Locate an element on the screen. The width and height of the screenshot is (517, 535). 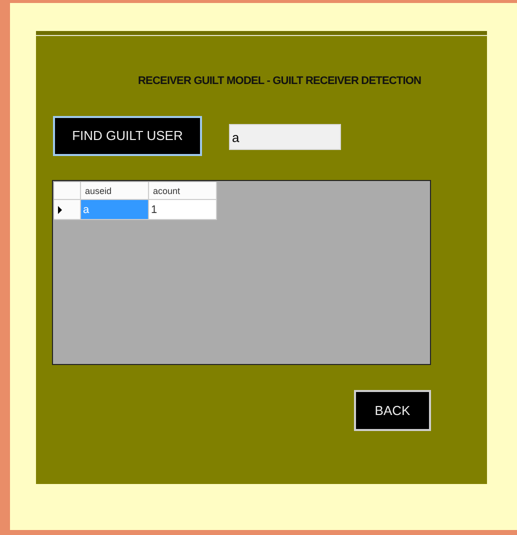
back-button: BACK is located at coordinates (392, 410).